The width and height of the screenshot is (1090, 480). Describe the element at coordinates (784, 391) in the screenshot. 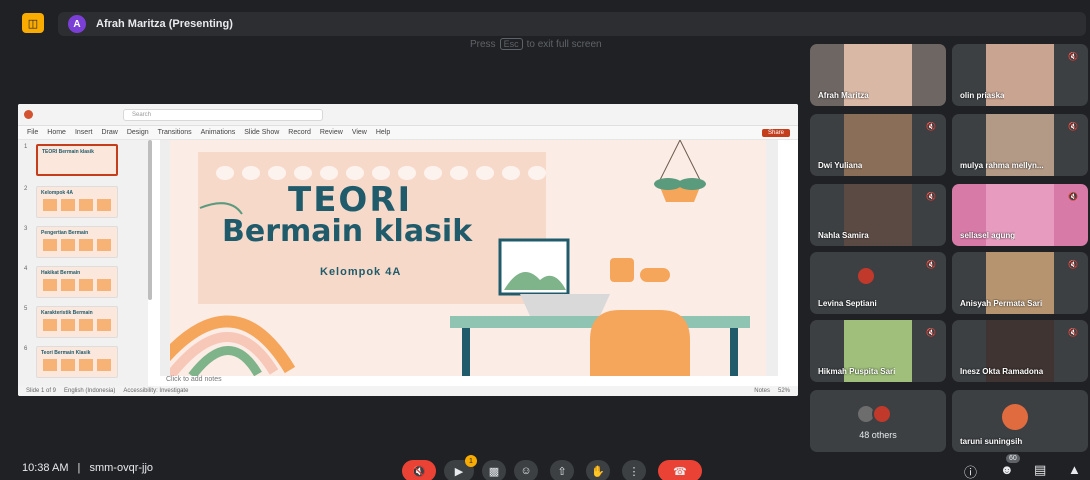

I see `zoom-level: 52%` at that location.